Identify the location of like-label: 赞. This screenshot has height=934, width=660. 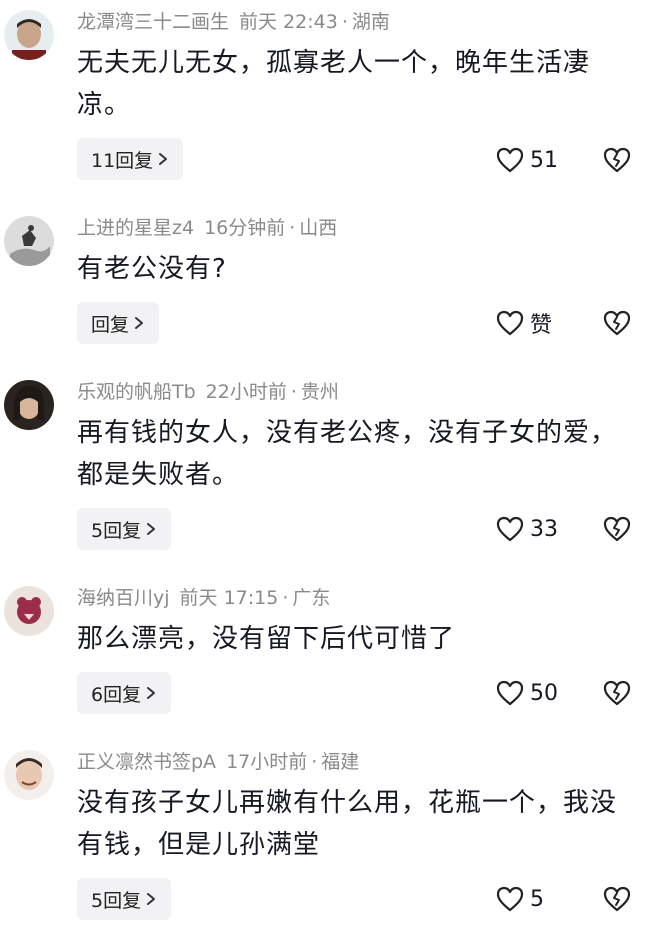
(541, 325).